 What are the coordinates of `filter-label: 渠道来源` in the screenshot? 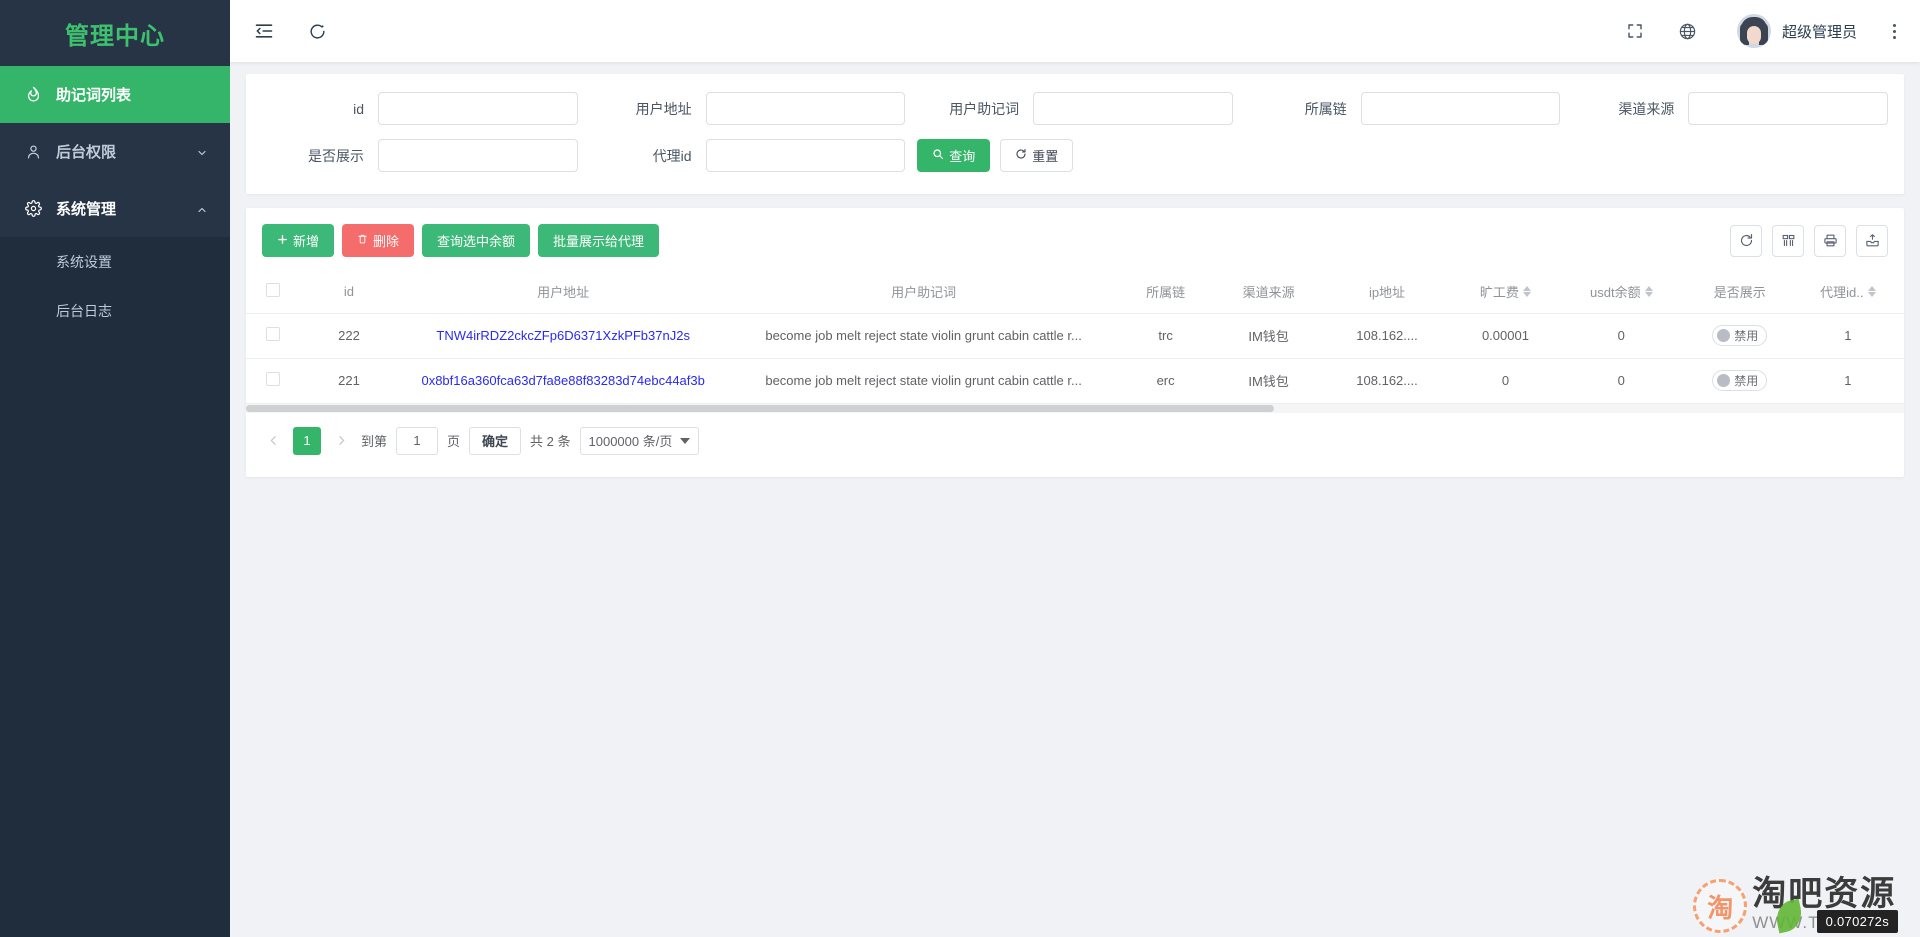 It's located at (1646, 108).